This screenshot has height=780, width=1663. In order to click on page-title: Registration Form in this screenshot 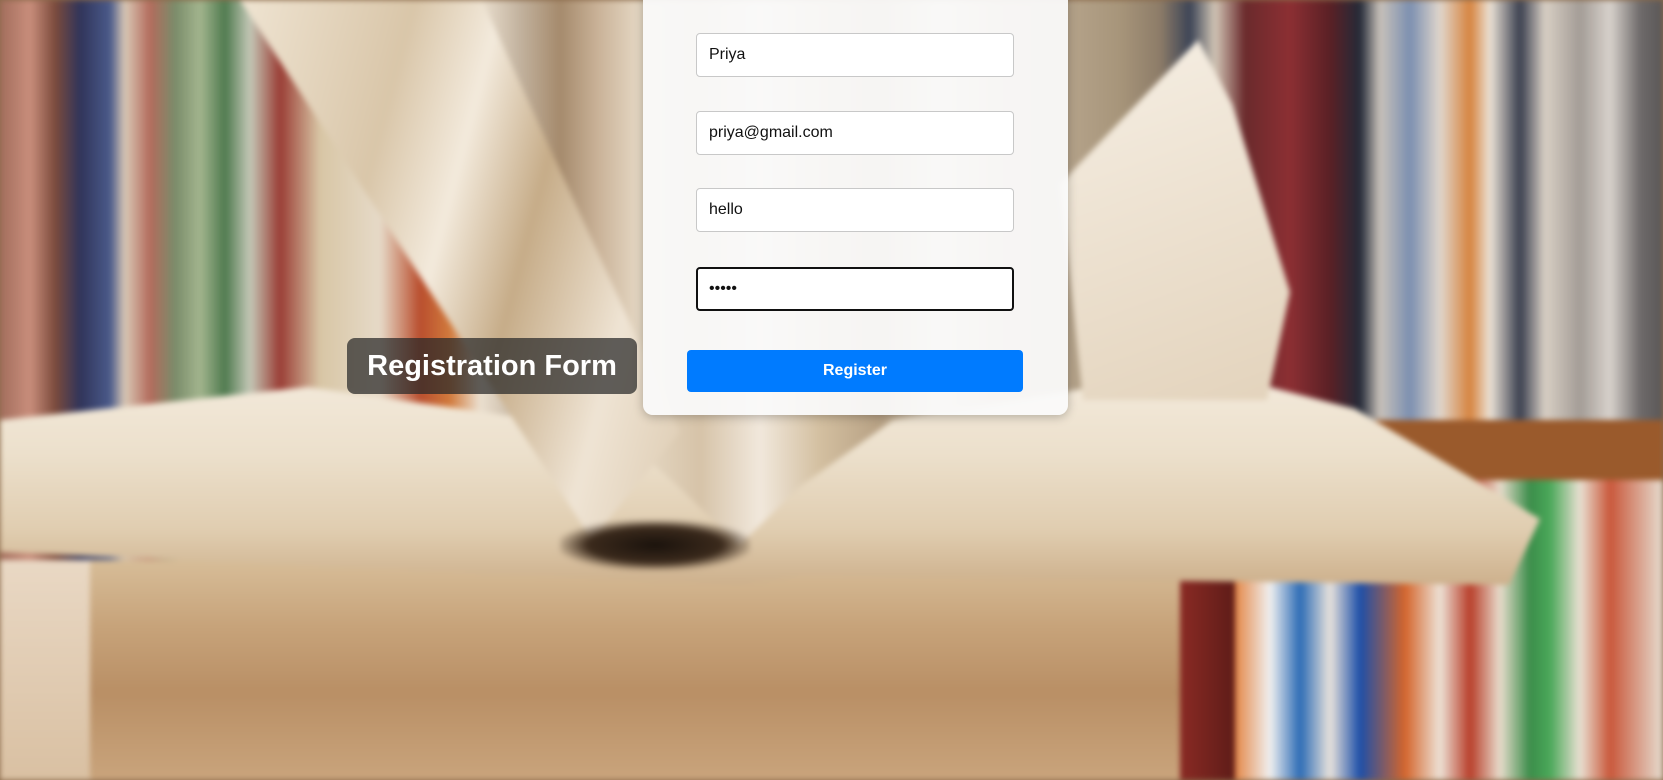, I will do `click(492, 365)`.